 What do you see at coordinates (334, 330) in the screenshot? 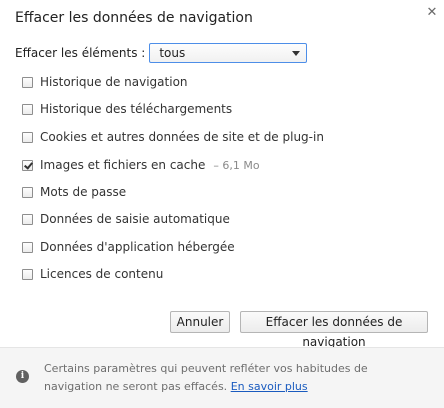
I see `clear-data-button: Effacer les données de navigation` at bounding box center [334, 330].